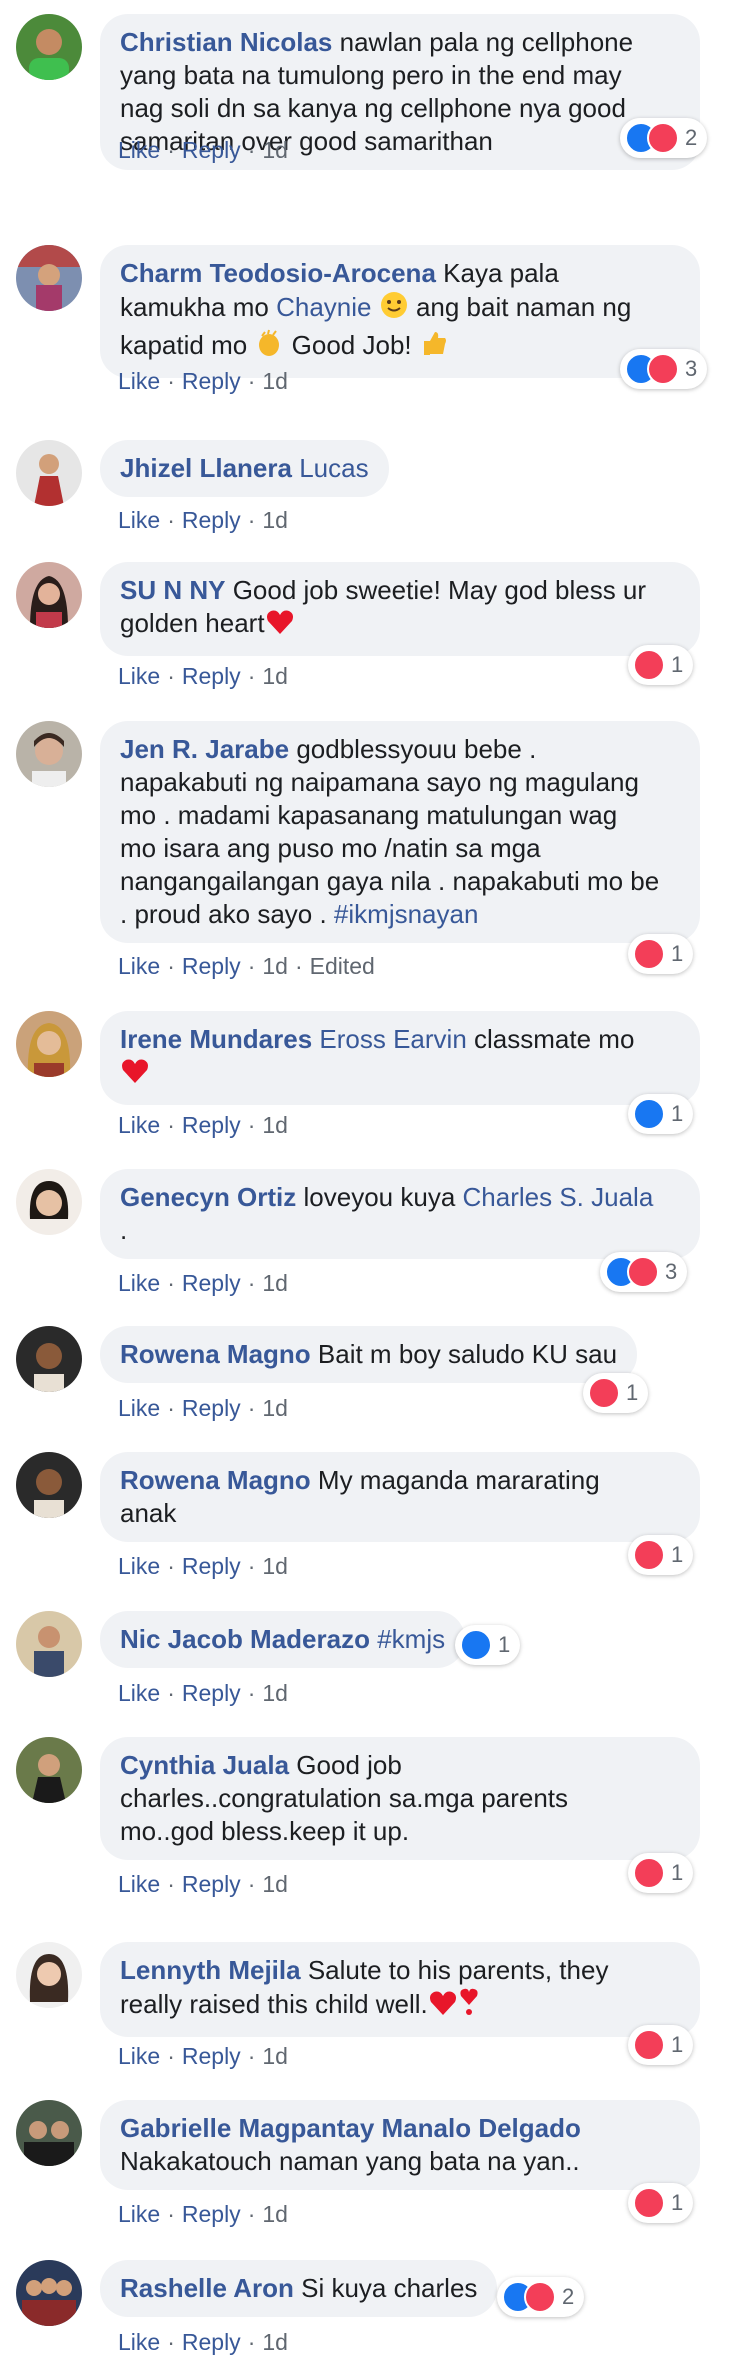  Describe the element at coordinates (323, 307) in the screenshot. I see `mention-link: Chaynie` at that location.